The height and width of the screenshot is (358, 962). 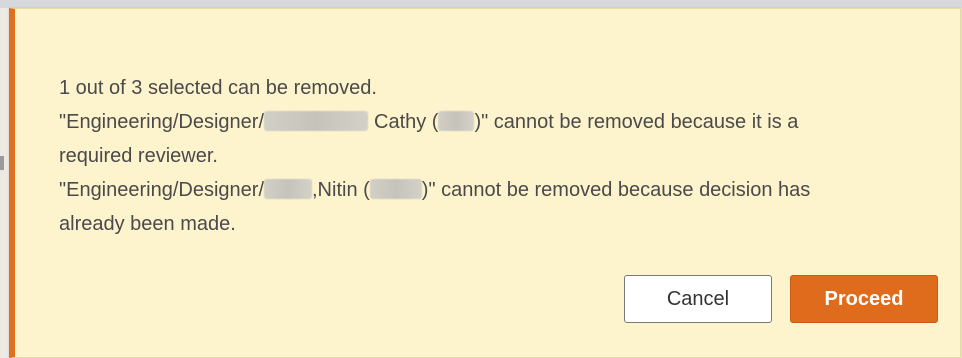 I want to click on item1-suffix: )" cannot be removed because it is a, so click(x=636, y=122).